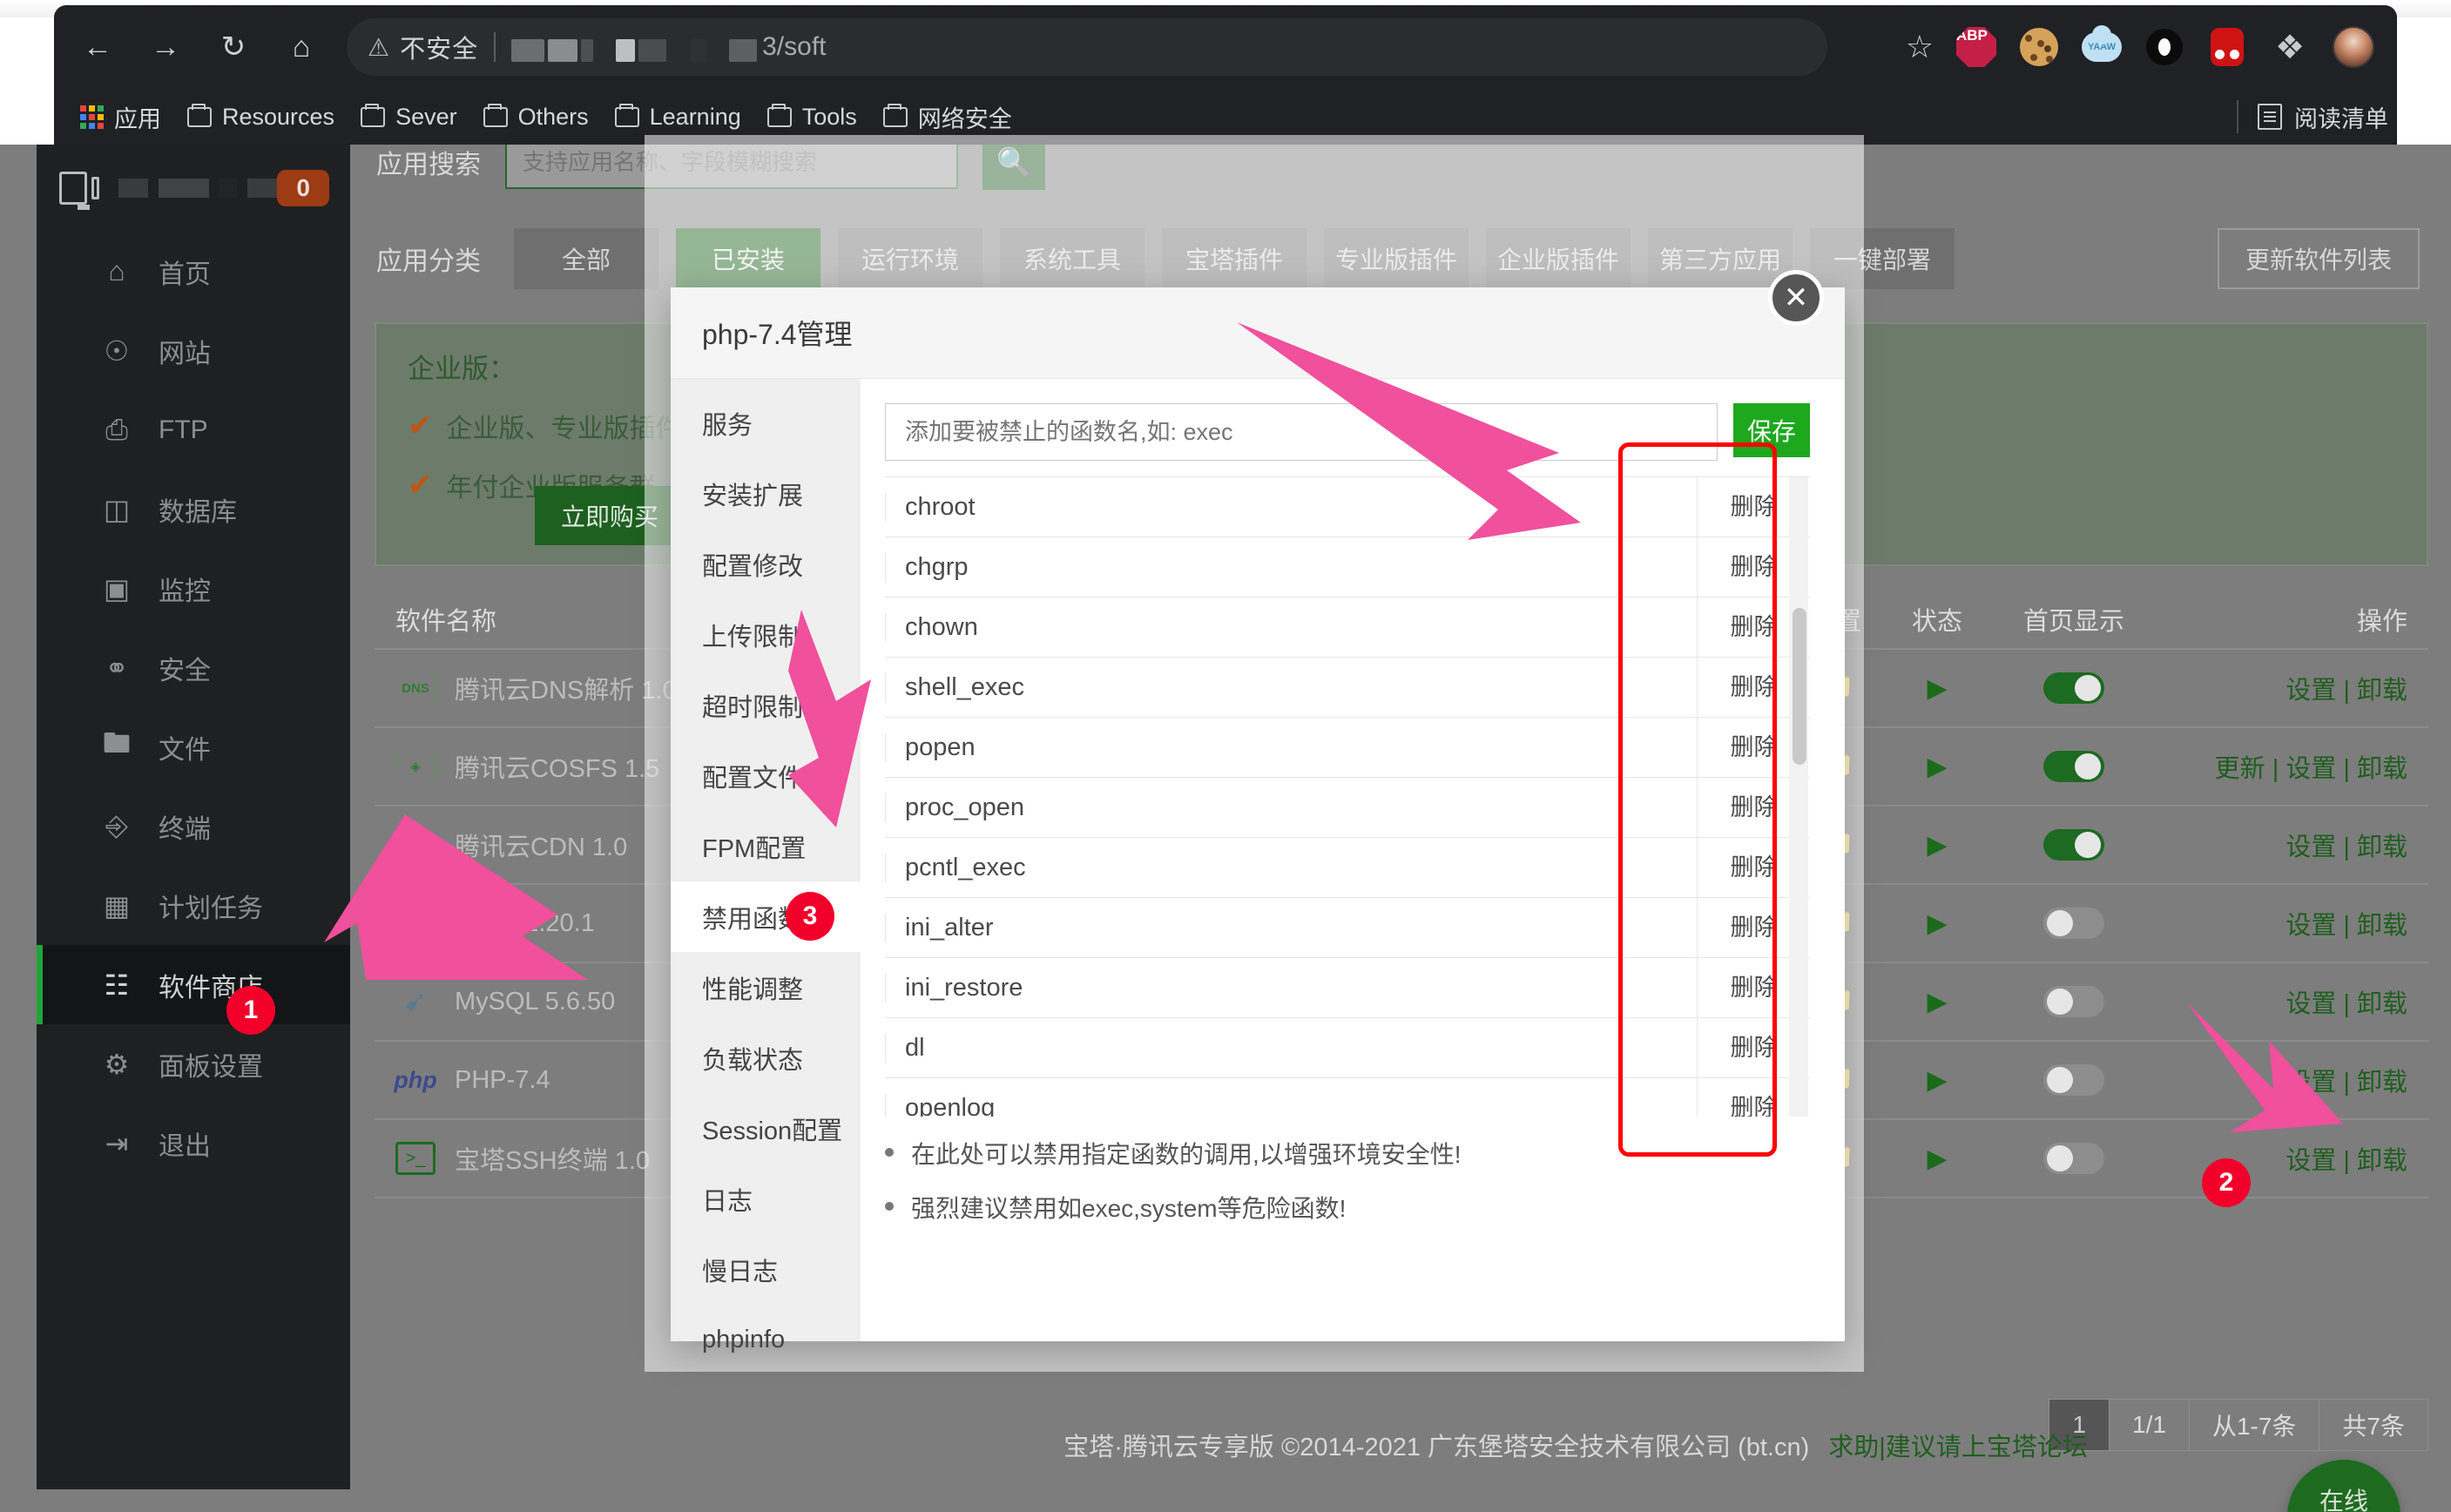 This screenshot has height=1512, width=2451. Describe the element at coordinates (2226, 1182) in the screenshot. I see `step-badge-2: 2` at that location.